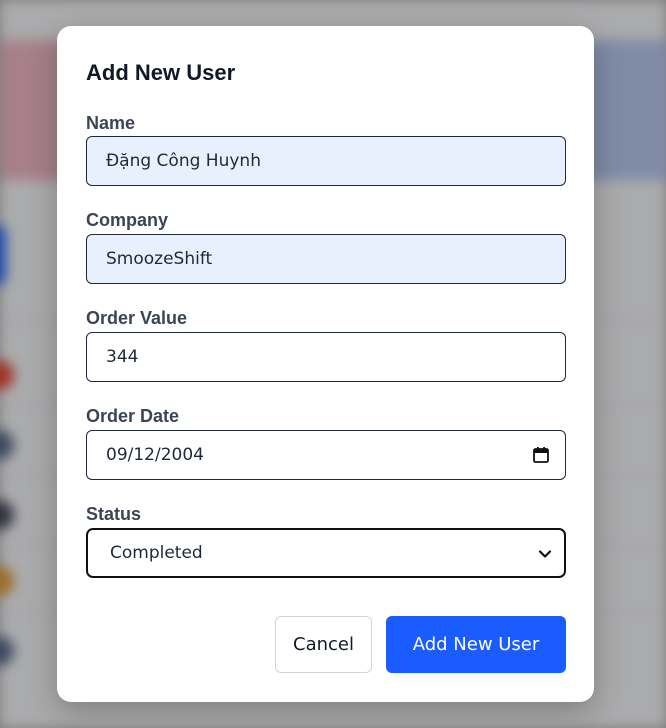 This screenshot has height=728, width=666. I want to click on status-select-value: Completed, so click(156, 553).